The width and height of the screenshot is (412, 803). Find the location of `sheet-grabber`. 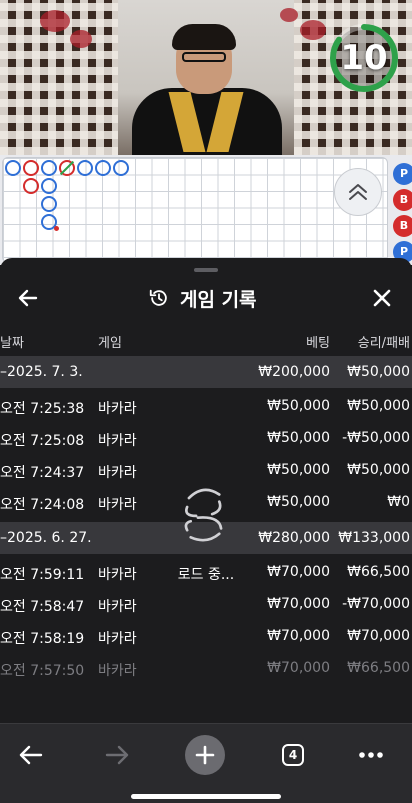

sheet-grabber is located at coordinates (206, 270).